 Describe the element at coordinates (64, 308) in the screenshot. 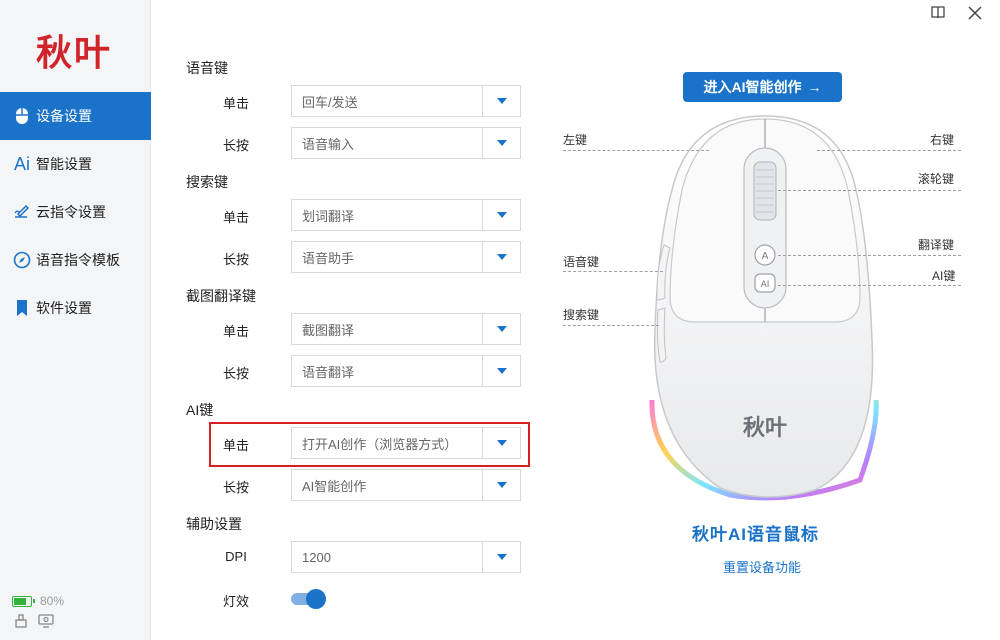

I see `sidebar-item-label: 软件设置` at that location.